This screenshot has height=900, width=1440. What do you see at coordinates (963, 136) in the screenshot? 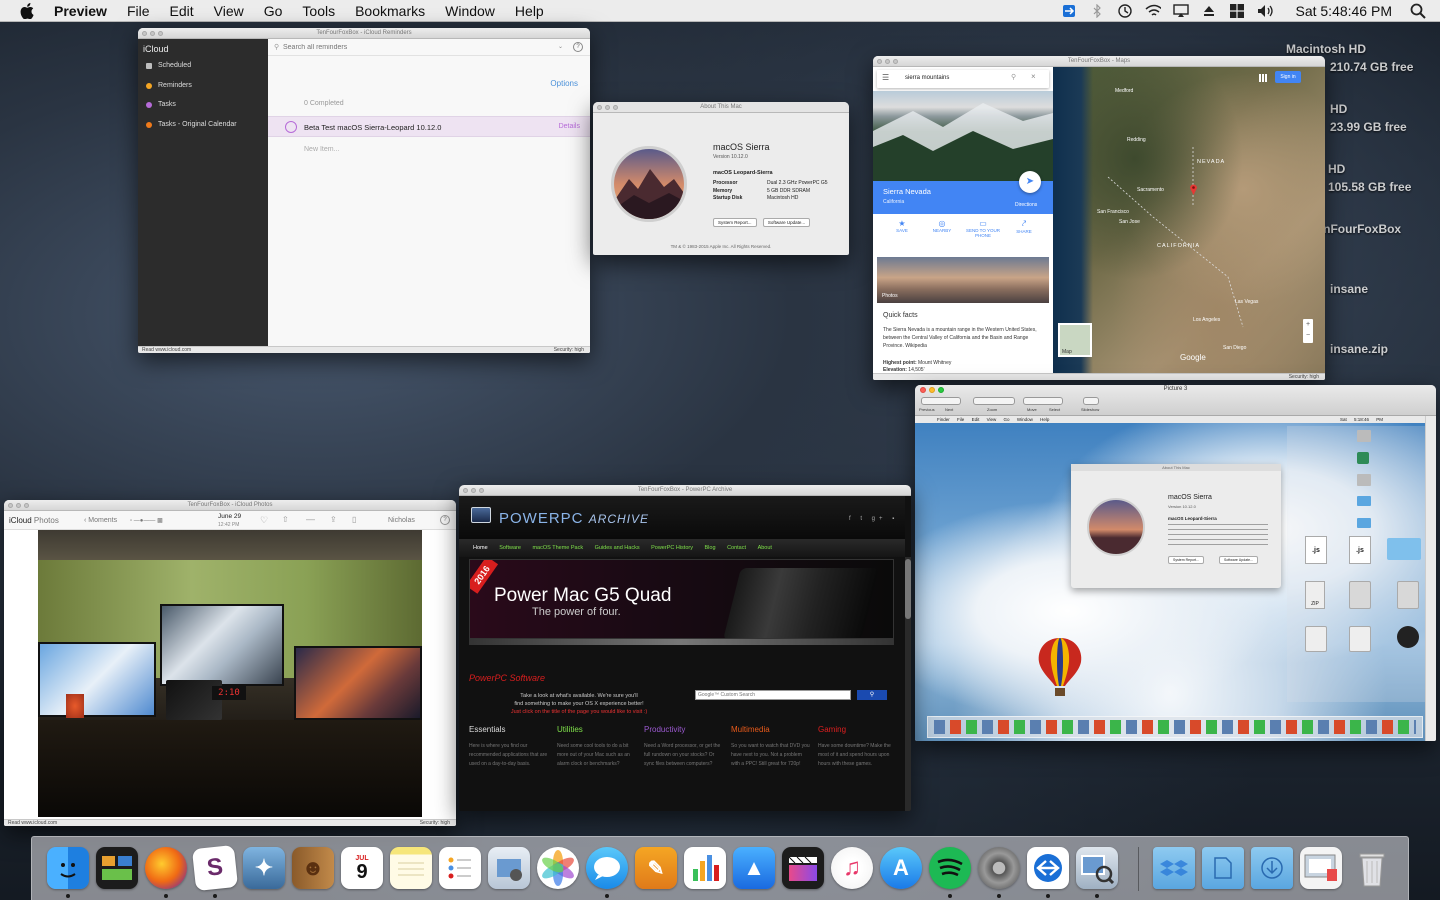
I see `place-photo` at bounding box center [963, 136].